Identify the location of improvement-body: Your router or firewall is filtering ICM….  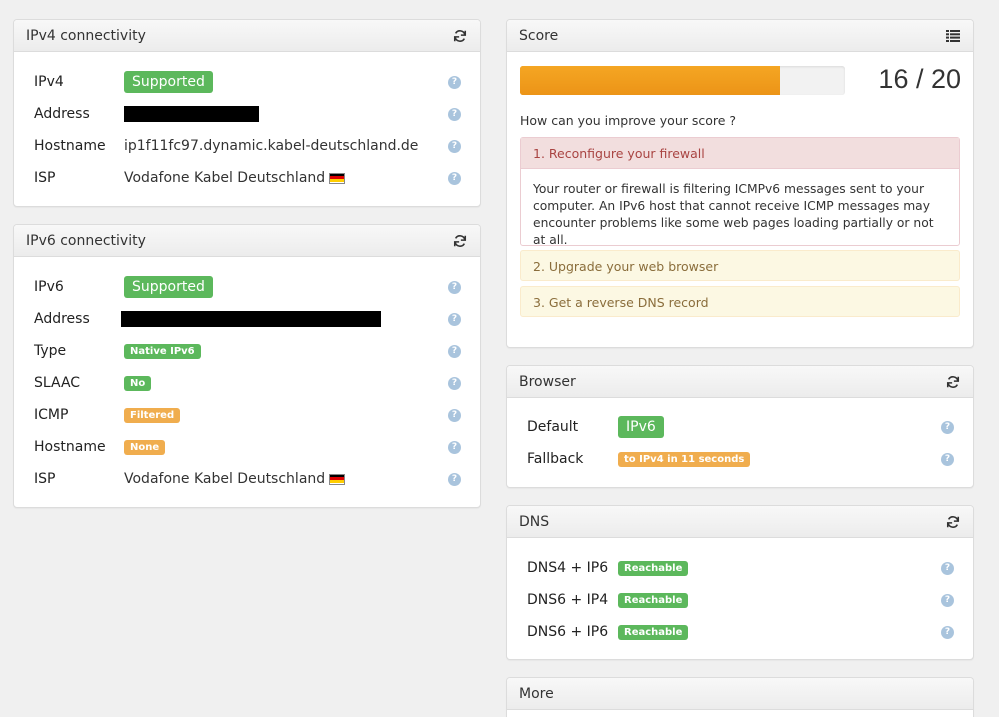
(733, 214).